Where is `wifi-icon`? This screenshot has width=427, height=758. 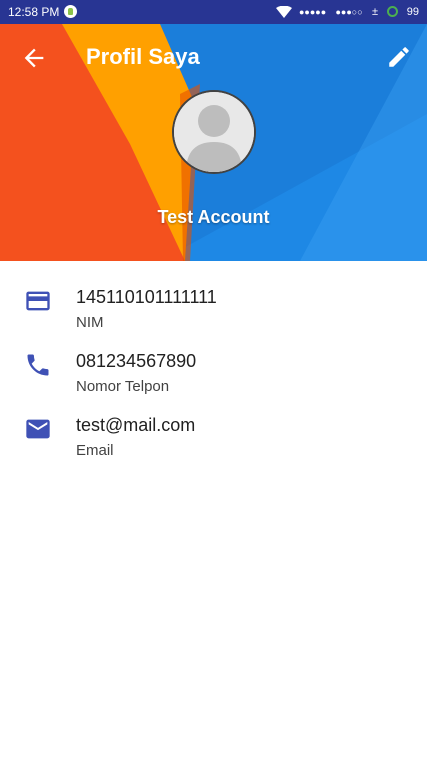
wifi-icon is located at coordinates (283, 11).